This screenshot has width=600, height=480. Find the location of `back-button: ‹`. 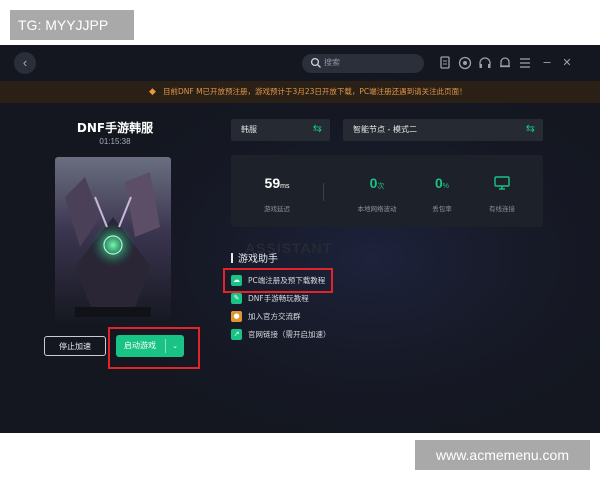

back-button: ‹ is located at coordinates (25, 63).